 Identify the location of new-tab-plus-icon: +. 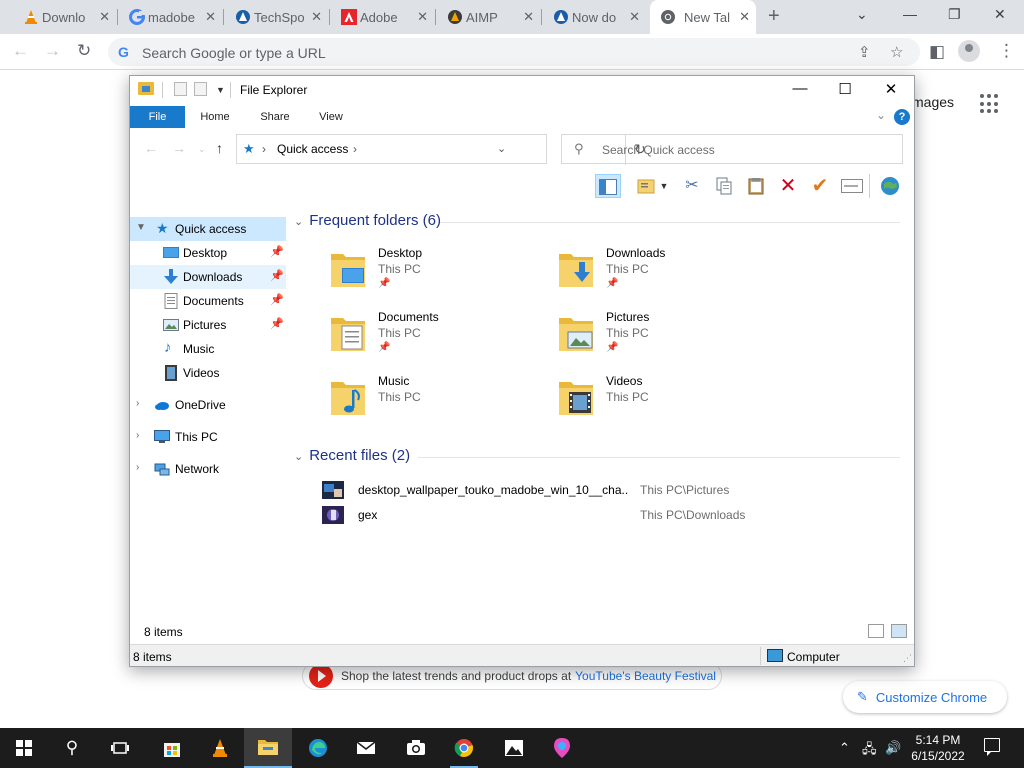
(774, 16).